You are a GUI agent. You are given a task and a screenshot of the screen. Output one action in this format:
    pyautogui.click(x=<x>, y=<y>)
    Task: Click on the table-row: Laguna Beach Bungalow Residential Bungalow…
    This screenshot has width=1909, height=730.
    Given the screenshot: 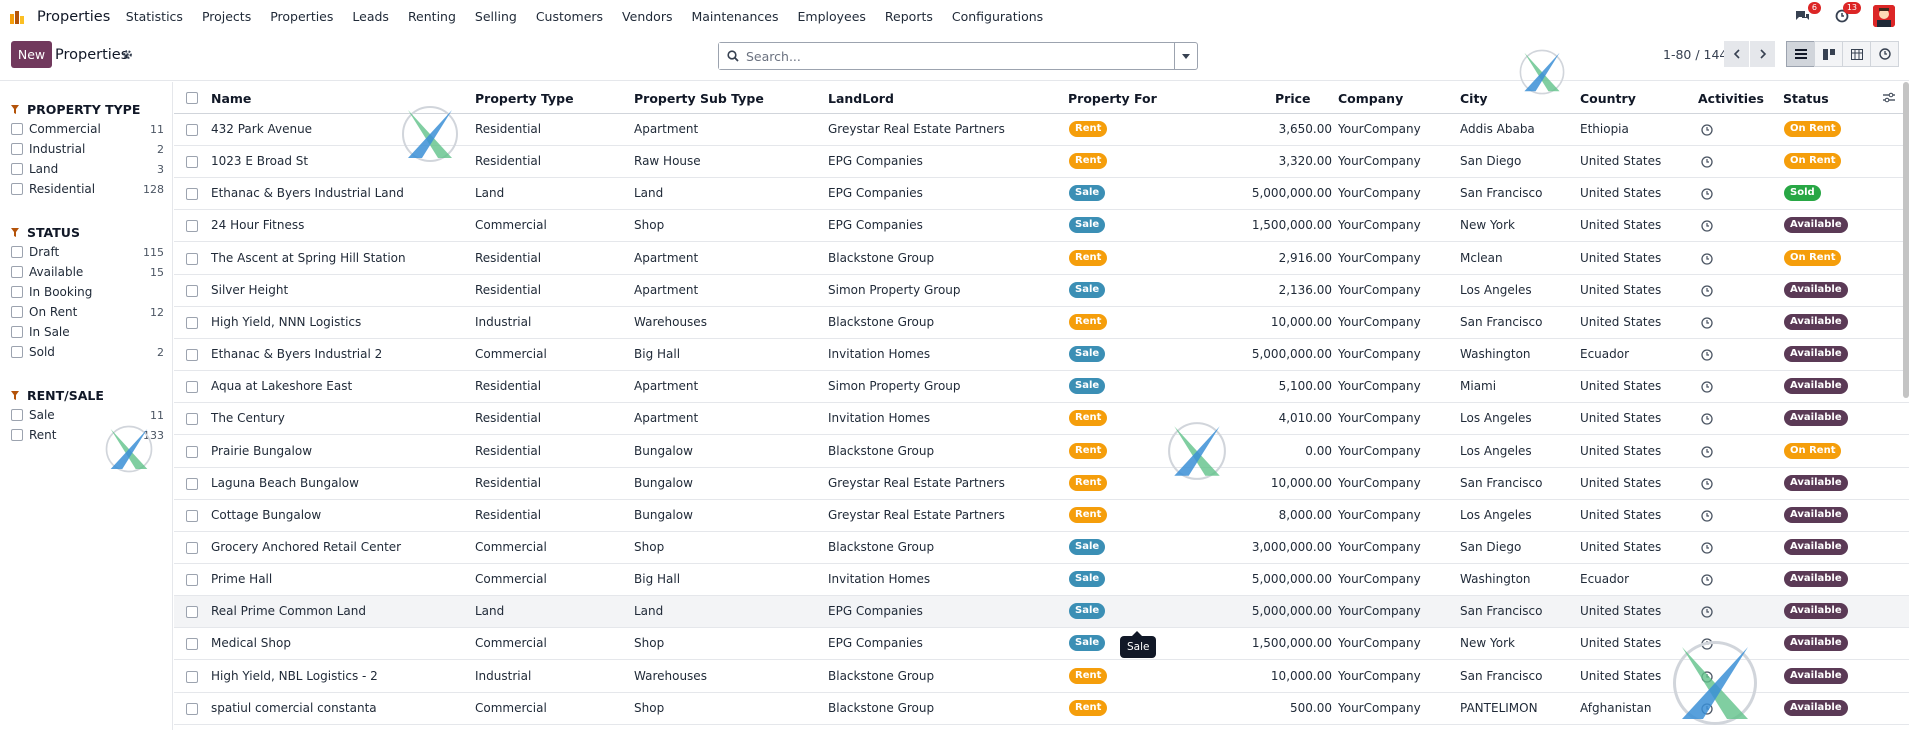 What is the action you would take?
    pyautogui.click(x=1041, y=484)
    